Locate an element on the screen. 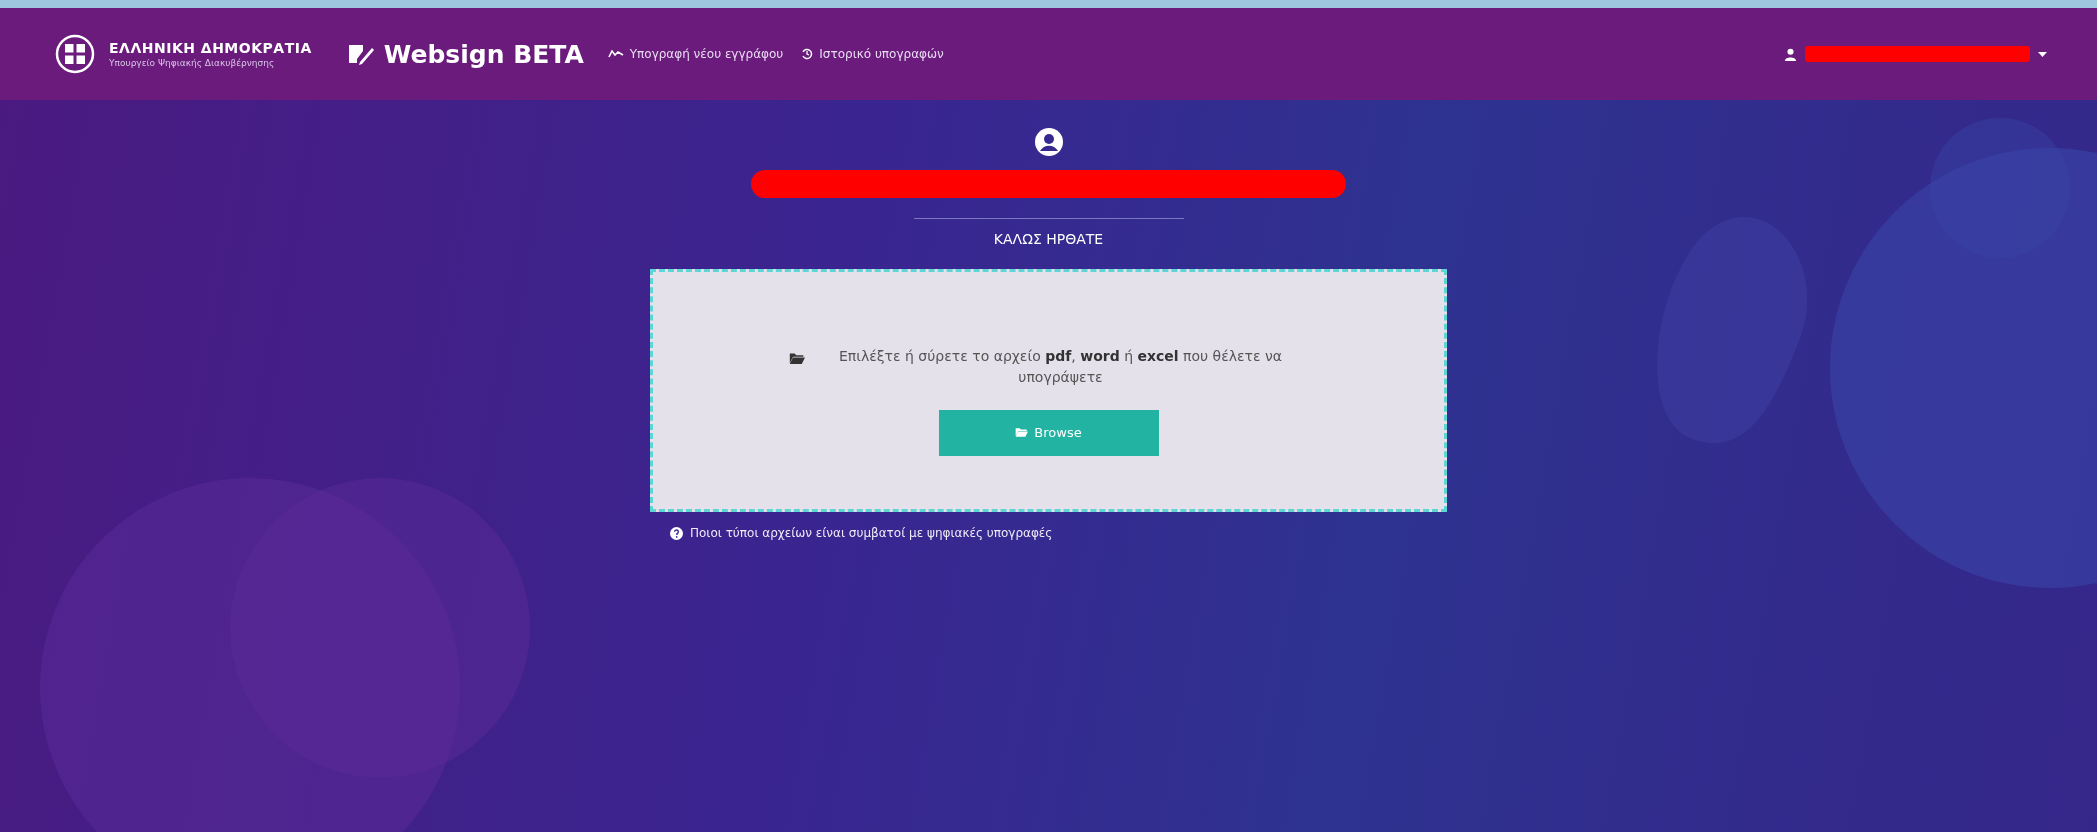 Image resolution: width=2097 pixels, height=832 pixels. caret-icon is located at coordinates (2042, 54).